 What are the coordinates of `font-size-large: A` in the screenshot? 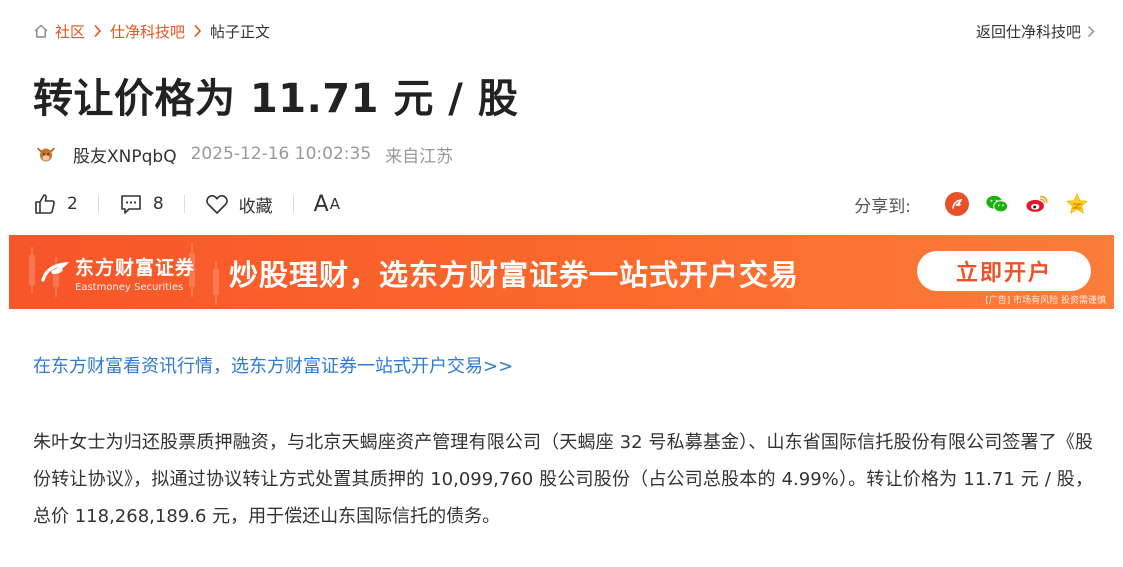 It's located at (321, 204).